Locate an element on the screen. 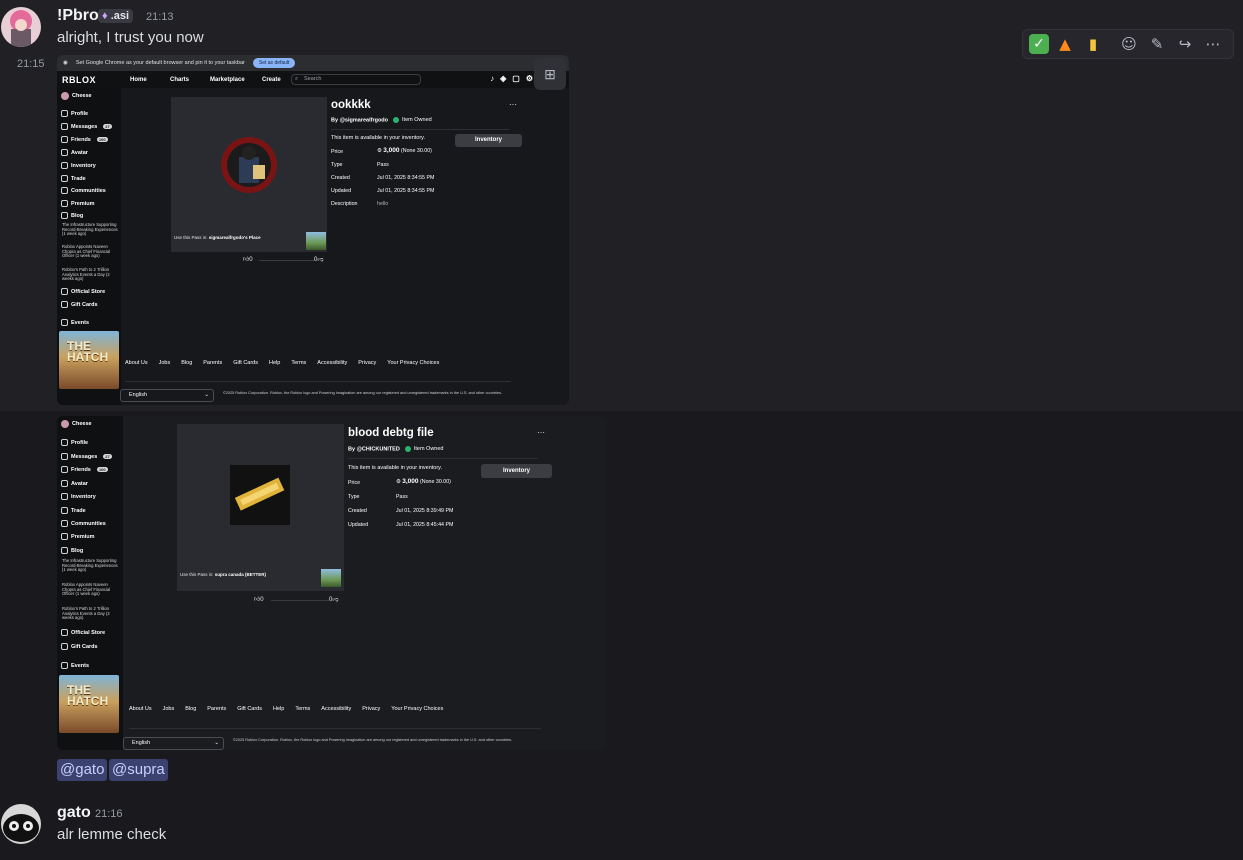 The image size is (1243, 860). thumbs-up-reaction-icon: ▮ is located at coordinates (1093, 44).